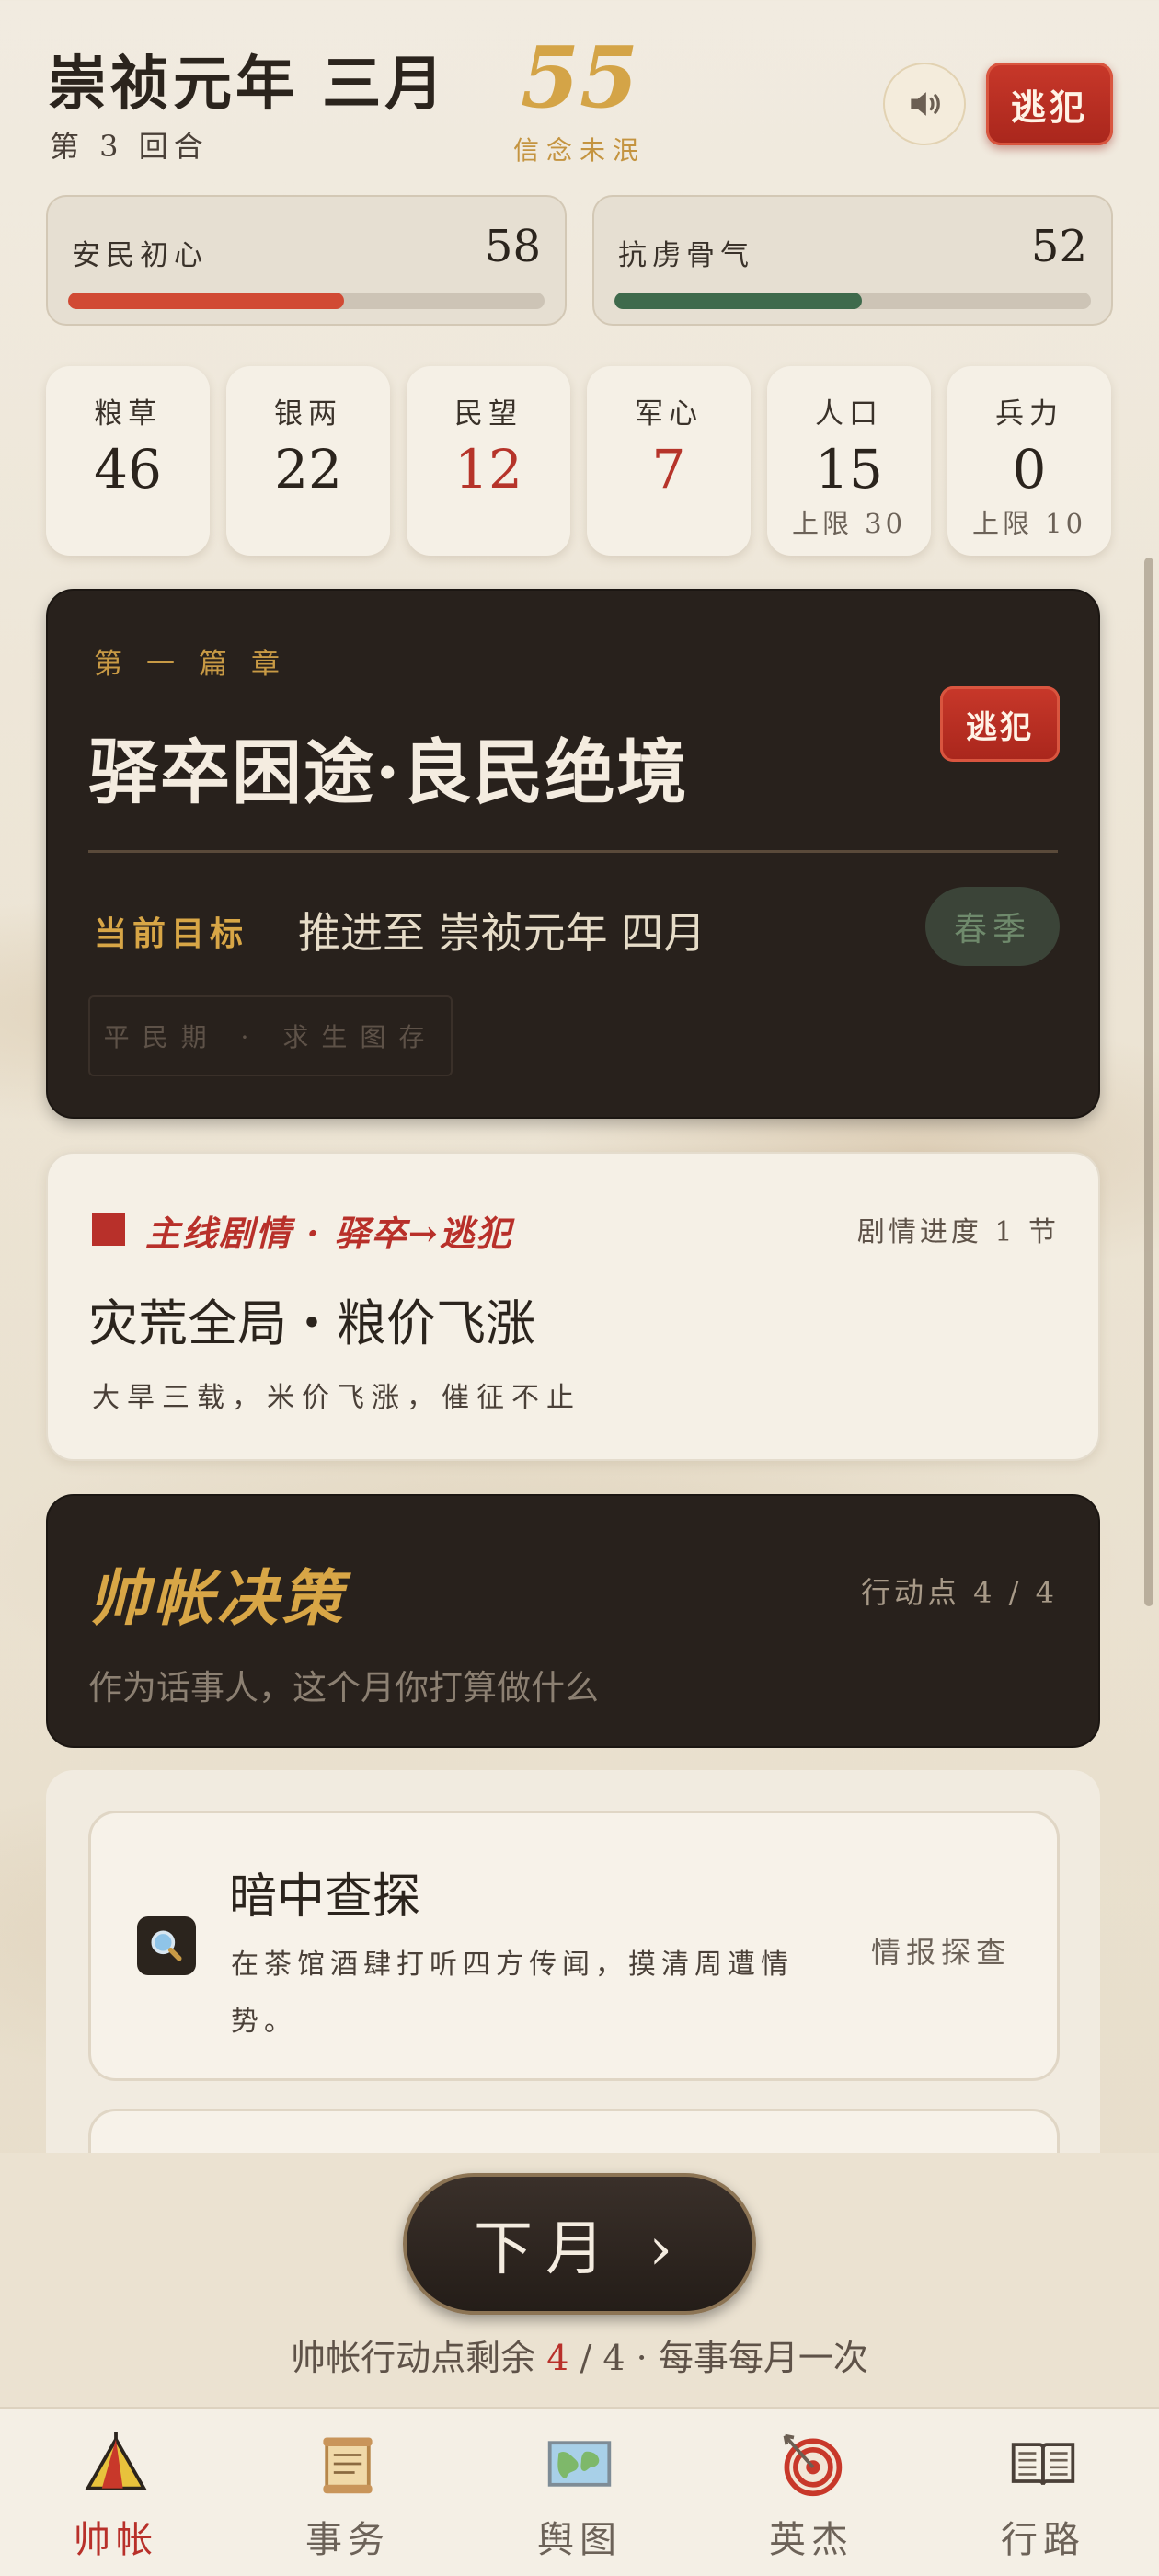  What do you see at coordinates (108, 1229) in the screenshot?
I see `story-marker-icon` at bounding box center [108, 1229].